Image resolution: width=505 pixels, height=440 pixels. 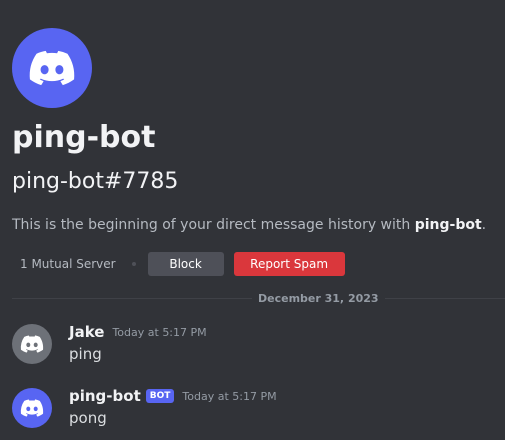 I want to click on separator-dot, so click(x=133, y=264).